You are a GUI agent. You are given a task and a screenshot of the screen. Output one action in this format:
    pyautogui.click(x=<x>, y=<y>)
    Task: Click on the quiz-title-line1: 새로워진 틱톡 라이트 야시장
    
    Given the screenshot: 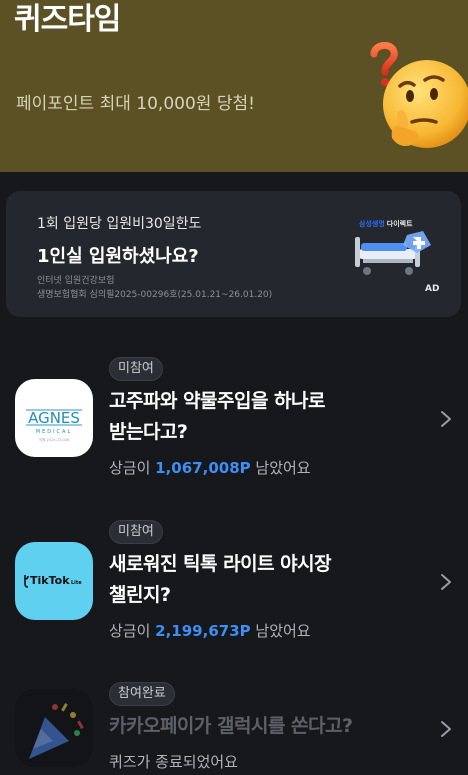 What is the action you would take?
    pyautogui.click(x=220, y=564)
    